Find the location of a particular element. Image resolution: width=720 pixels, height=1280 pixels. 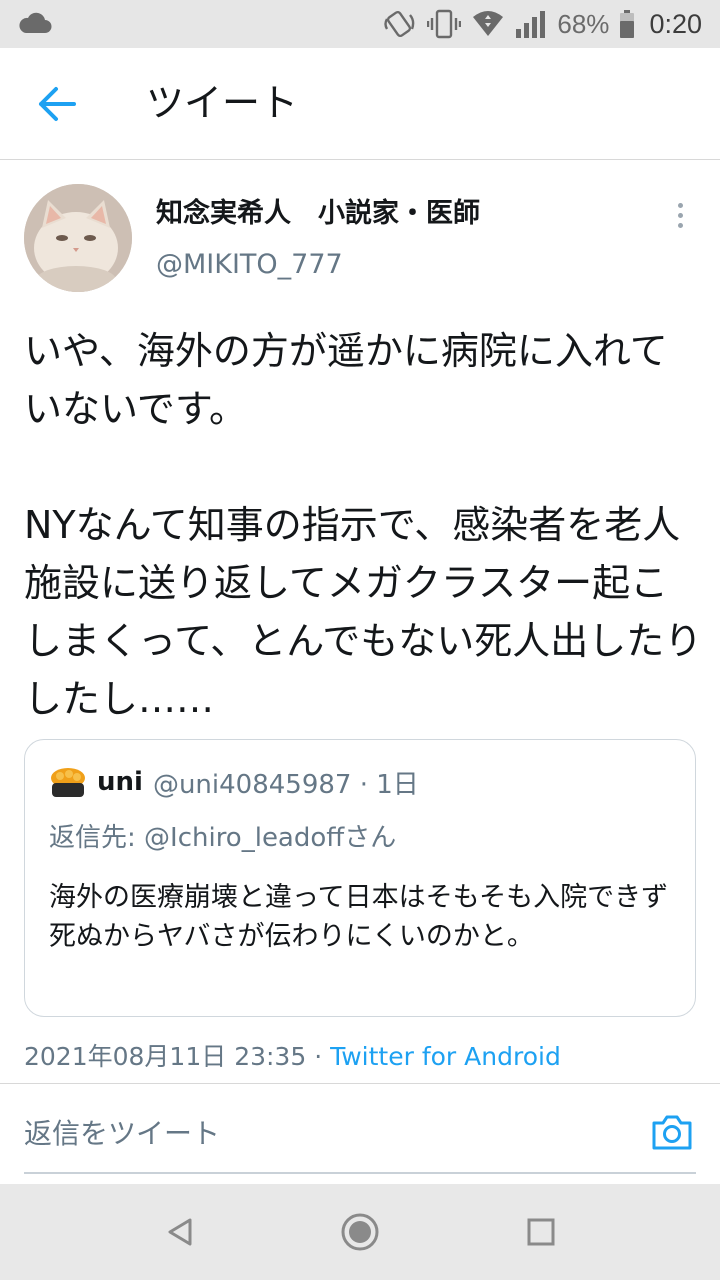

arrow-left-icon is located at coordinates (56, 104).